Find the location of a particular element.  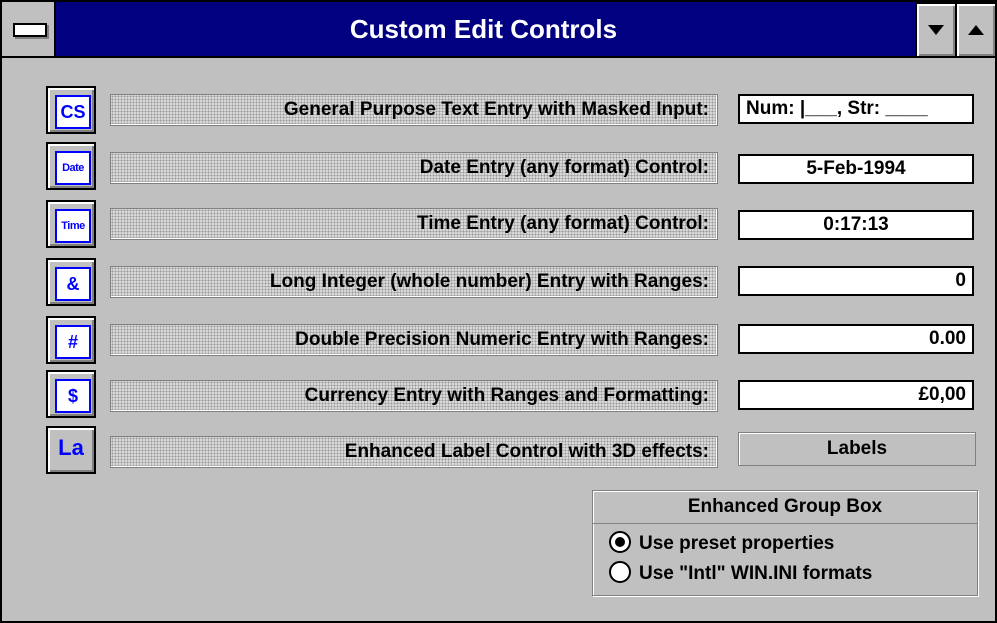

radio-intl-label: Use "Intl" WIN.INI formats is located at coordinates (756, 573).